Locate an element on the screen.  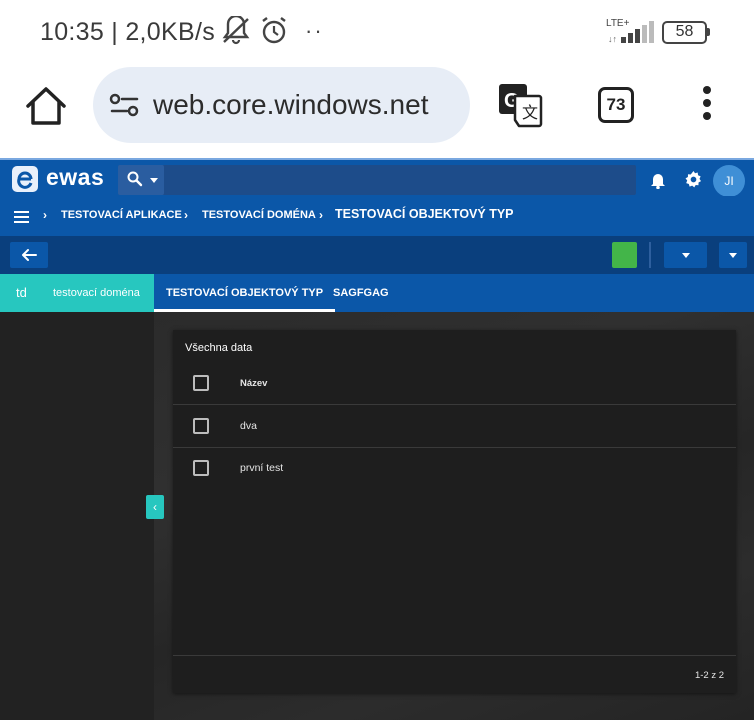
domain-label: testovací doména is located at coordinates (96, 293).